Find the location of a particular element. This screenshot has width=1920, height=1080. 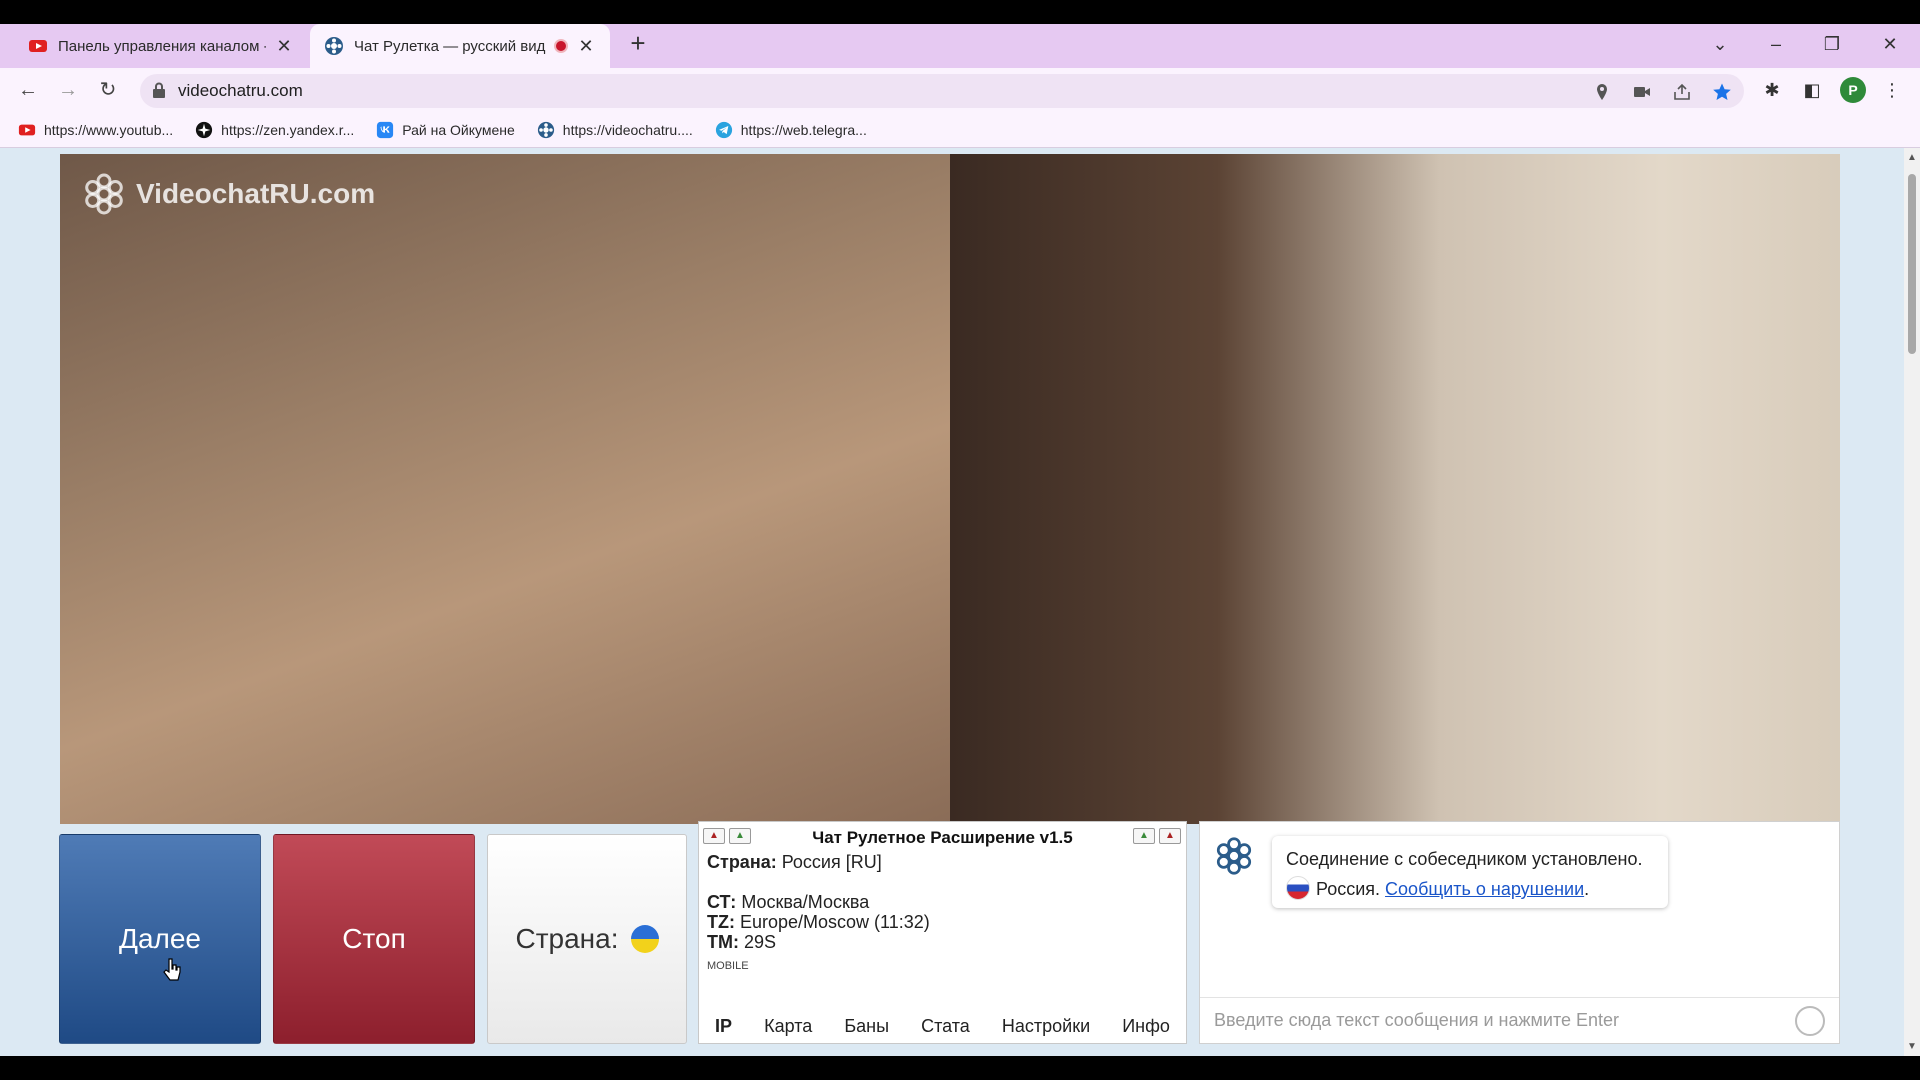

bookmark-vk: Рай на Ойкумене is located at coordinates (445, 130).